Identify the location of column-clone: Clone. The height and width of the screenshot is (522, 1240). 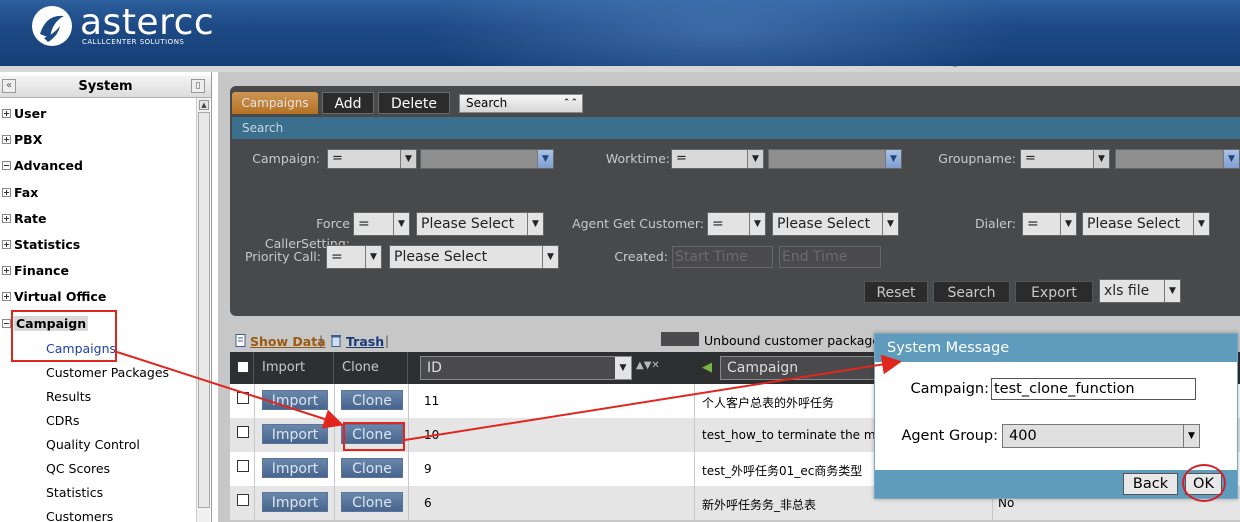
(371, 368).